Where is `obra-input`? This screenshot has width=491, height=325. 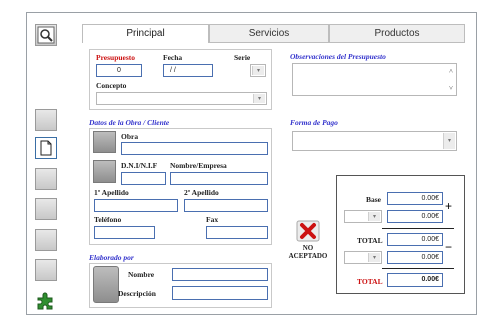 obra-input is located at coordinates (194, 148).